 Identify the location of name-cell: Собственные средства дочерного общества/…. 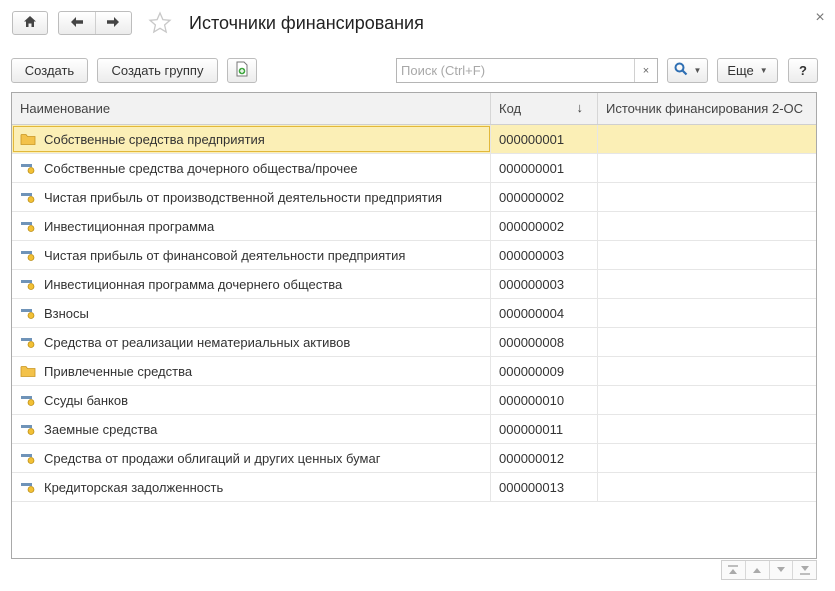
(251, 168).